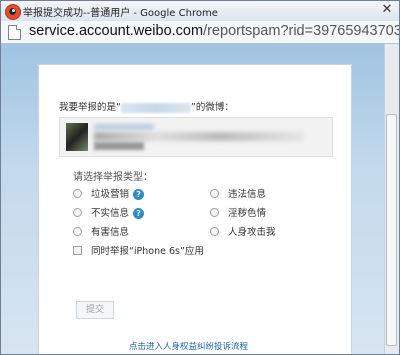 Image resolution: width=400 pixels, height=355 pixels. Describe the element at coordinates (120, 13) in the screenshot. I see `window-title: 举报提交成功--普通用户 - Google Chrome` at that location.